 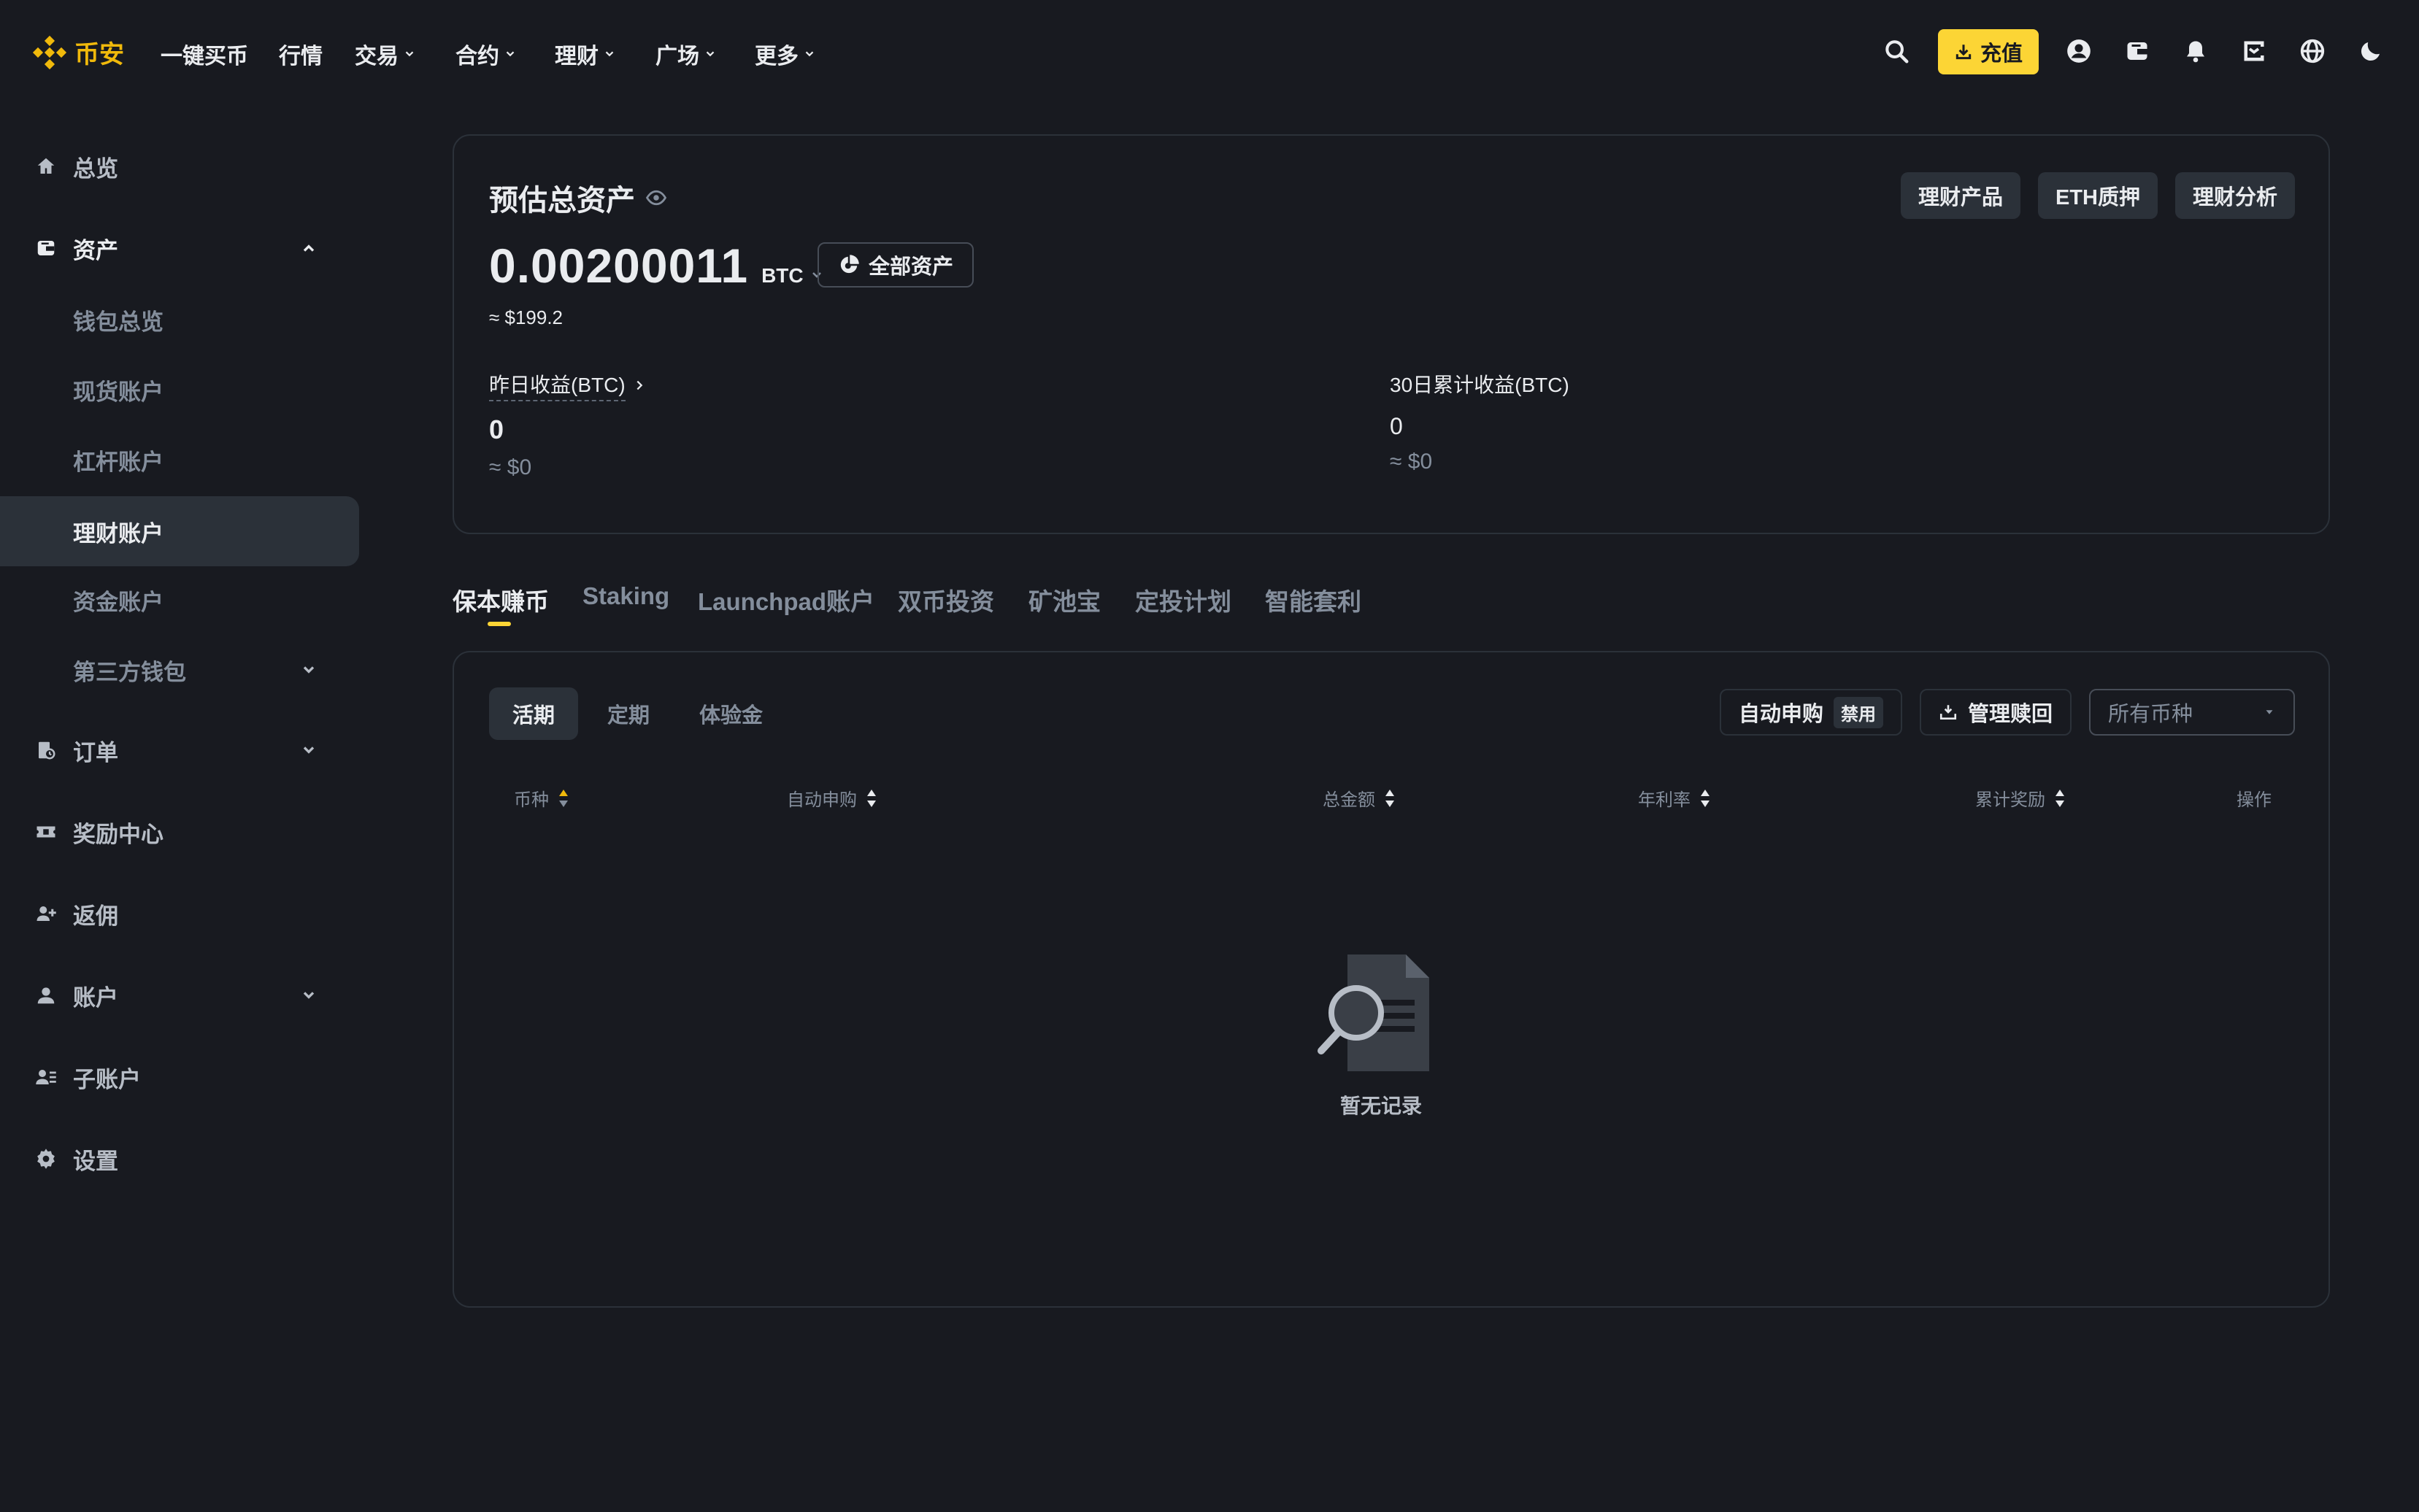 I want to click on nav-more: 更多, so click(x=786, y=54).